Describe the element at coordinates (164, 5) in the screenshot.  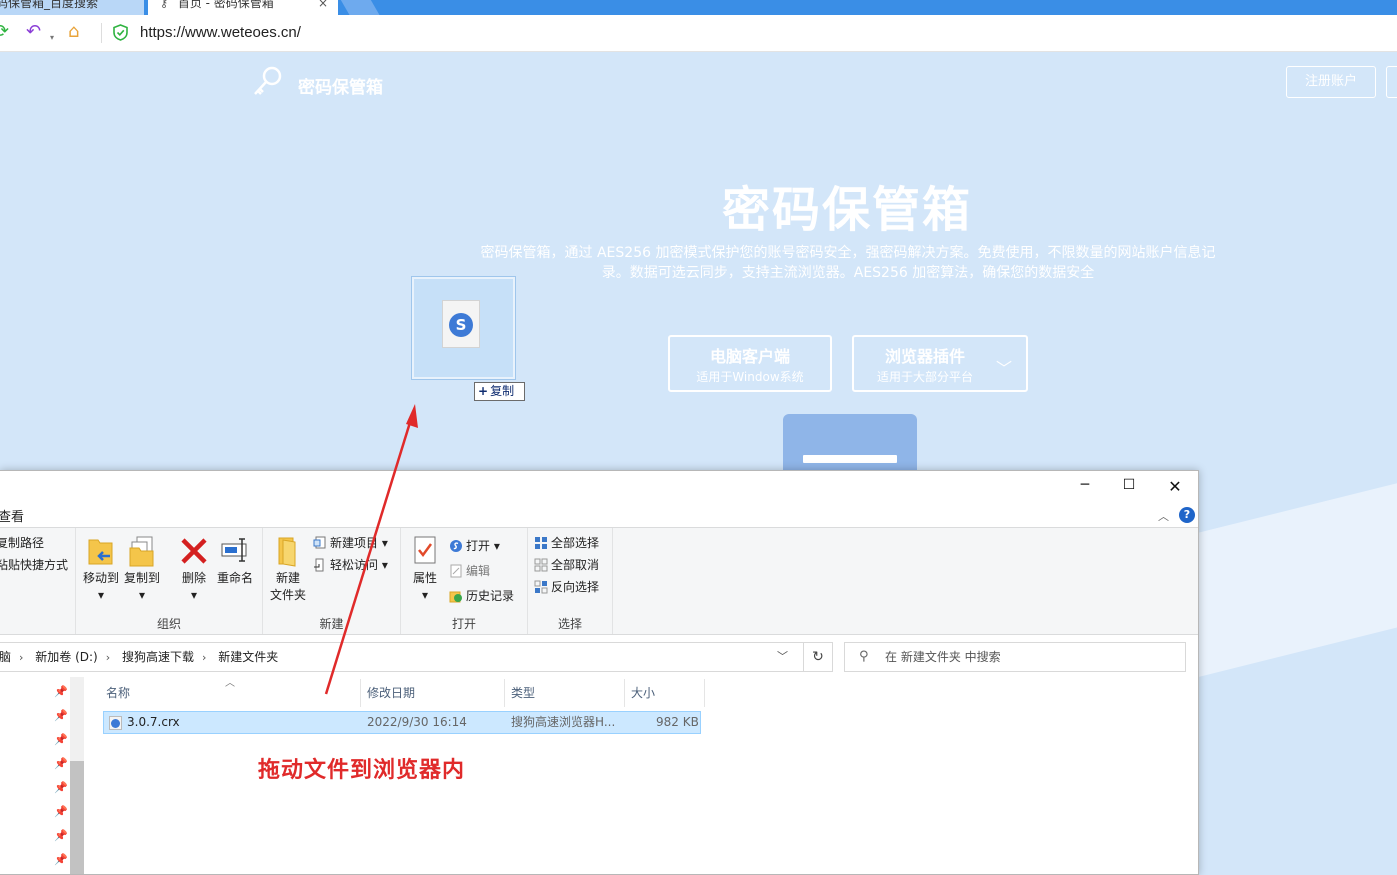
I see `key-icon: ⚷` at that location.